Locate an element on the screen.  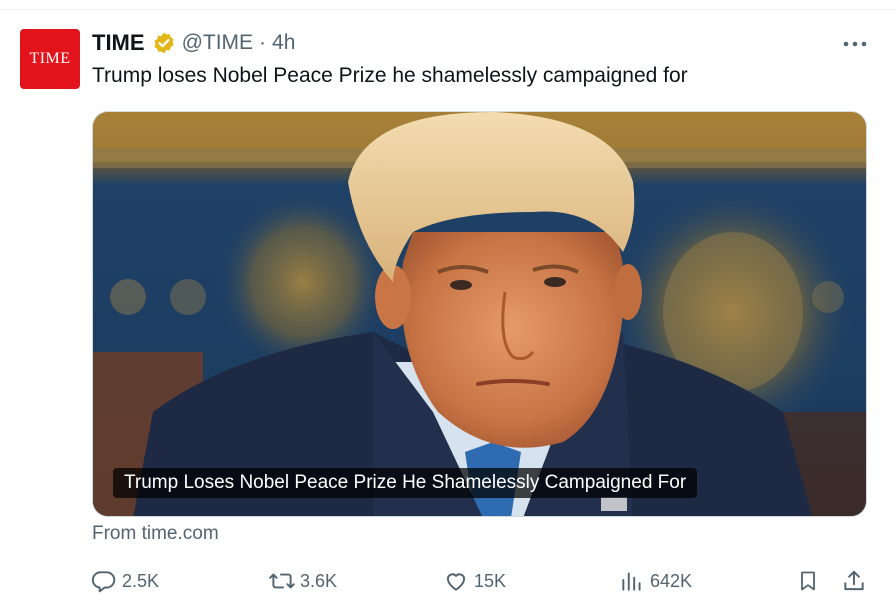
views-button: 642K is located at coordinates (655, 581).